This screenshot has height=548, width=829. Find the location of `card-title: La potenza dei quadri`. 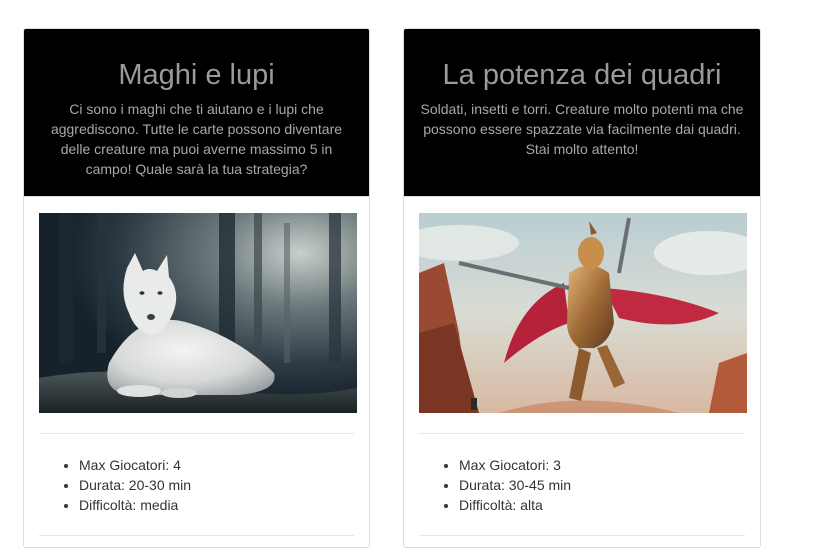

card-title: La potenza dei quadri is located at coordinates (582, 75).